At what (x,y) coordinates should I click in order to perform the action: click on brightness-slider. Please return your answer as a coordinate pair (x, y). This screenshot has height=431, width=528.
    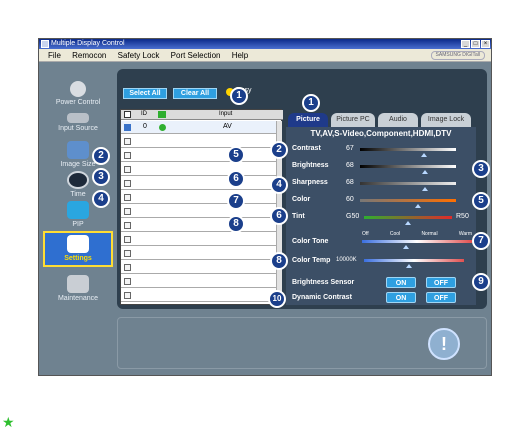
    Looking at the image, I should click on (408, 166).